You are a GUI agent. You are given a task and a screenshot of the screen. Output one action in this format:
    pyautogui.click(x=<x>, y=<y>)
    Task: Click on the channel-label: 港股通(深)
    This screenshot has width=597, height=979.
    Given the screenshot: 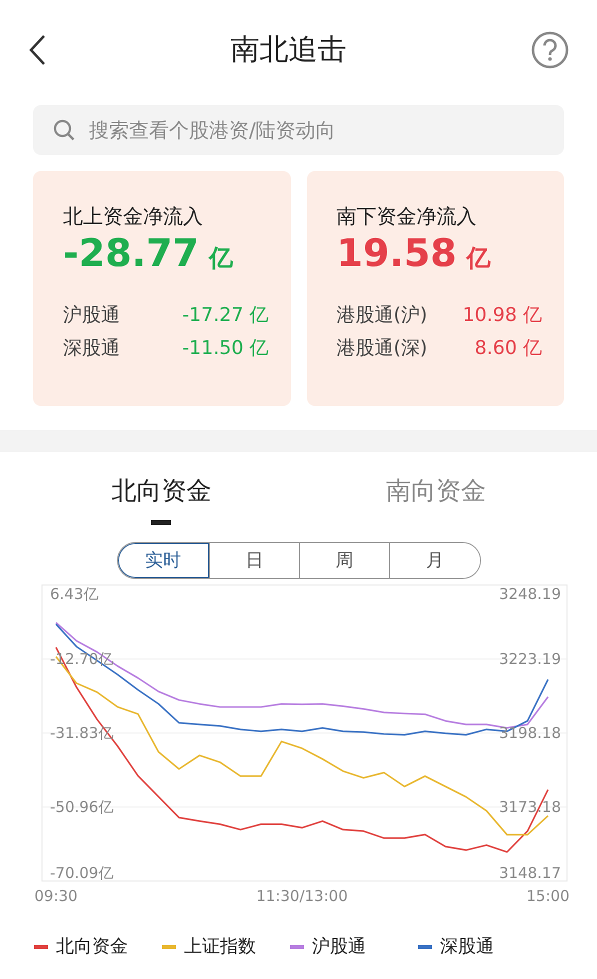 What is the action you would take?
    pyautogui.click(x=382, y=348)
    